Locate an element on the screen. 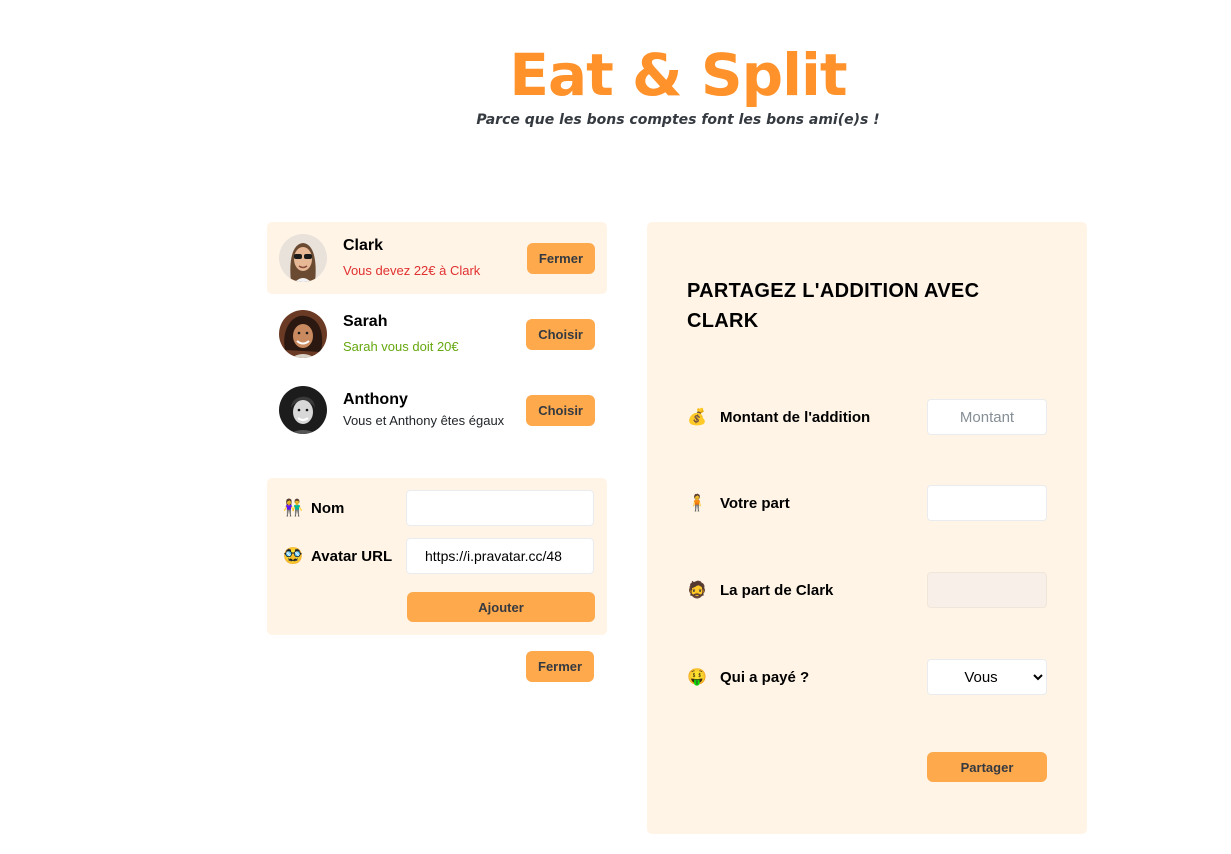 The image size is (1231, 854). name-label: Nom is located at coordinates (328, 508).